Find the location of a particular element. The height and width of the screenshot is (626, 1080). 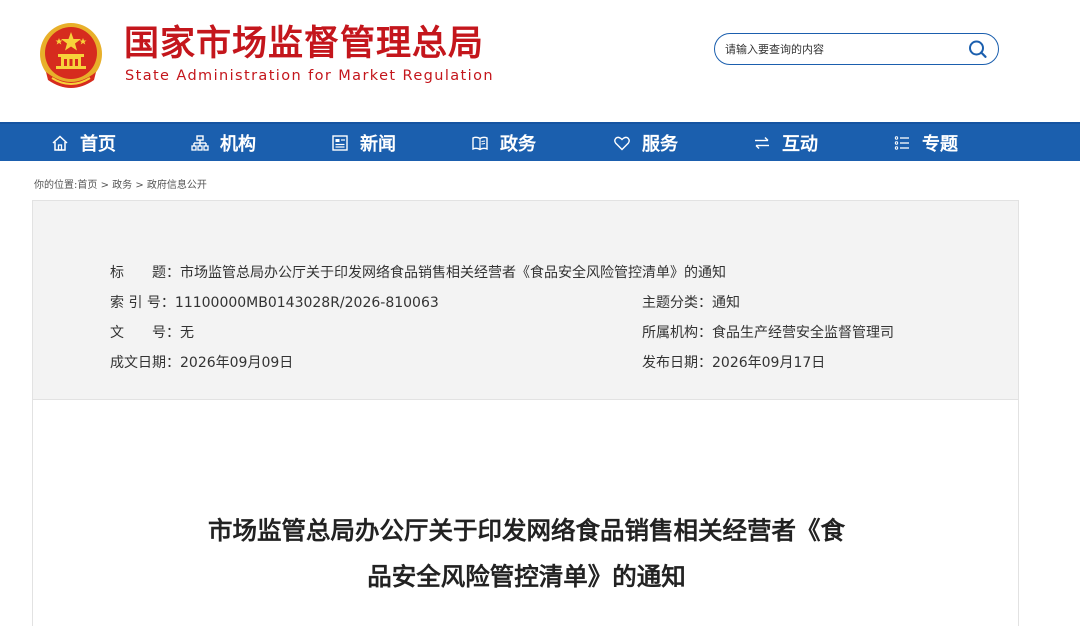

created-date-label: 成文日期： is located at coordinates (145, 363).